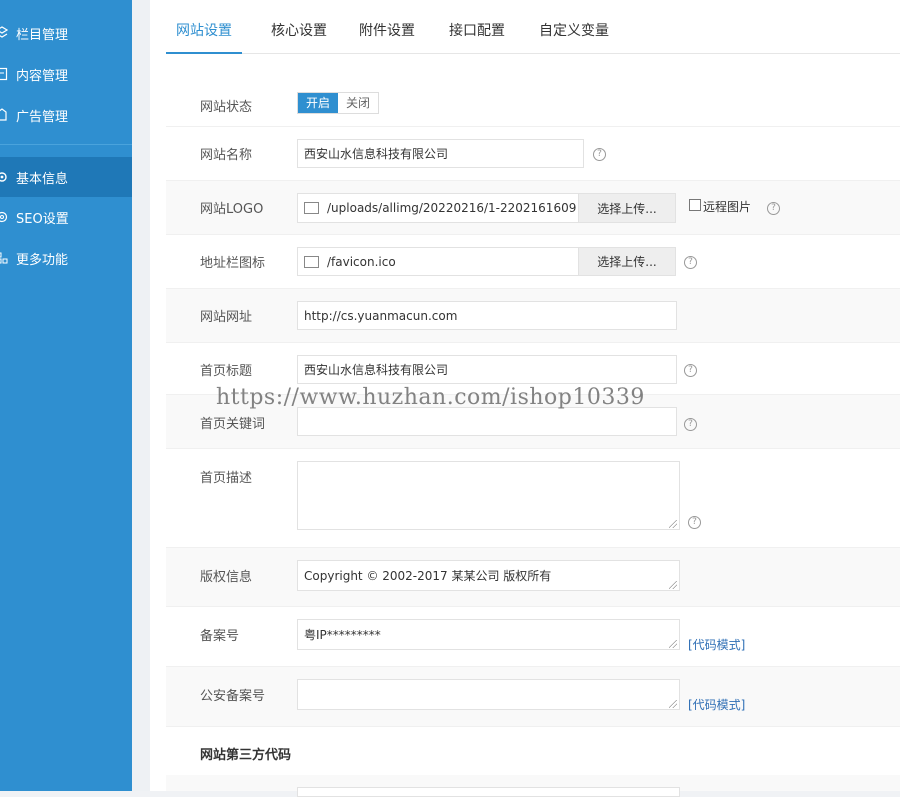 The image size is (900, 797). What do you see at coordinates (4, 74) in the screenshot?
I see `document-icon` at bounding box center [4, 74].